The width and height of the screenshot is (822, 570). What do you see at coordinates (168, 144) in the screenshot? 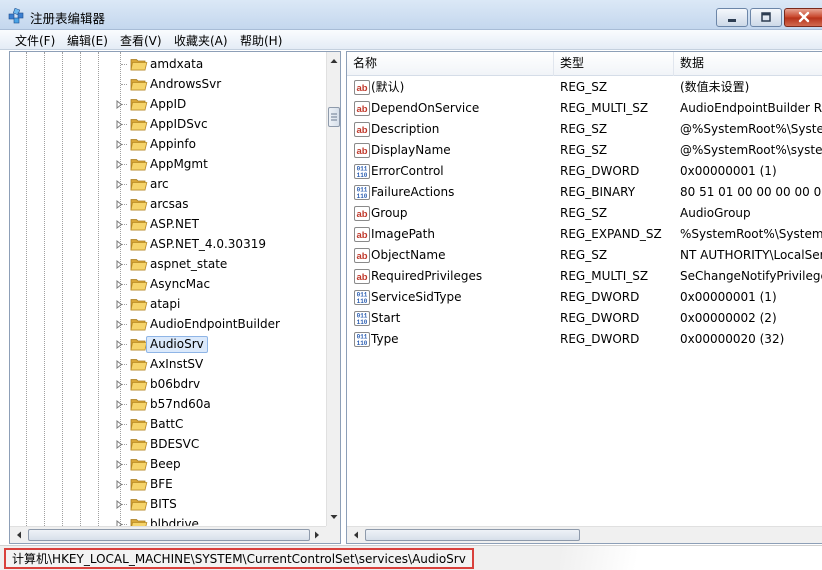
I see `tree-item: Appinfo` at bounding box center [168, 144].